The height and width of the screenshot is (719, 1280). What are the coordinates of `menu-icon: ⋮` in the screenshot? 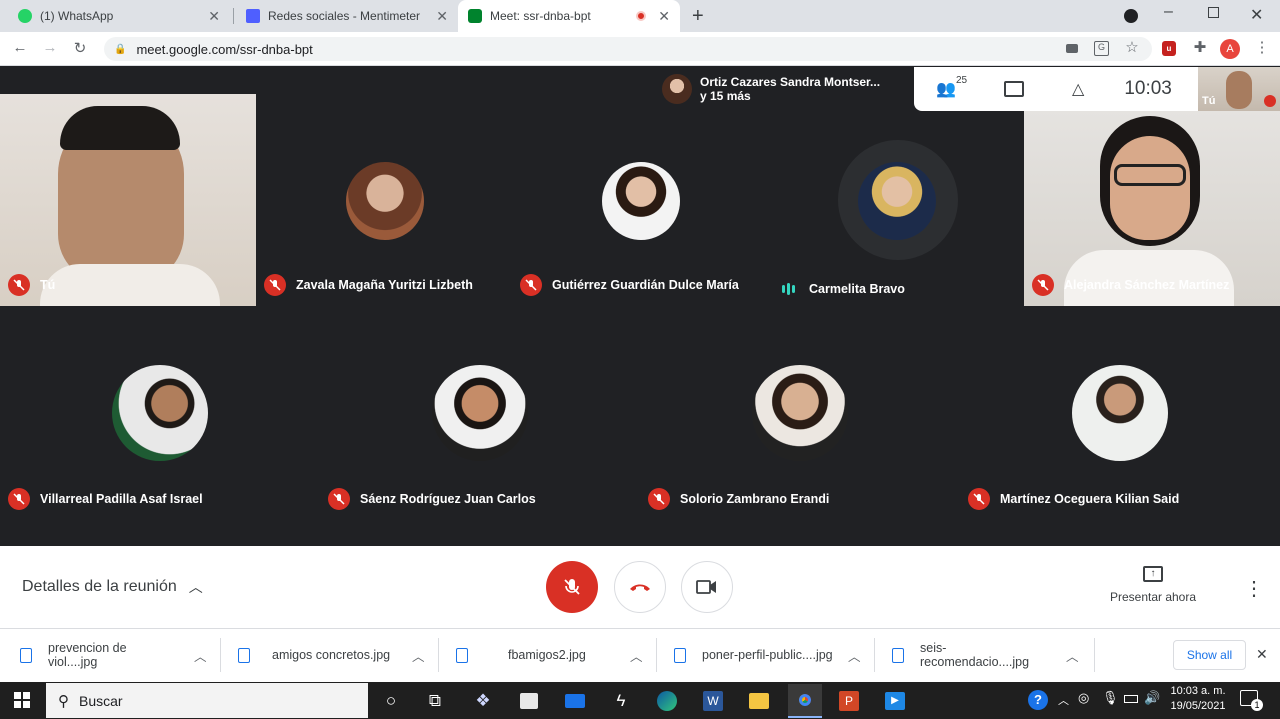 It's located at (1262, 47).